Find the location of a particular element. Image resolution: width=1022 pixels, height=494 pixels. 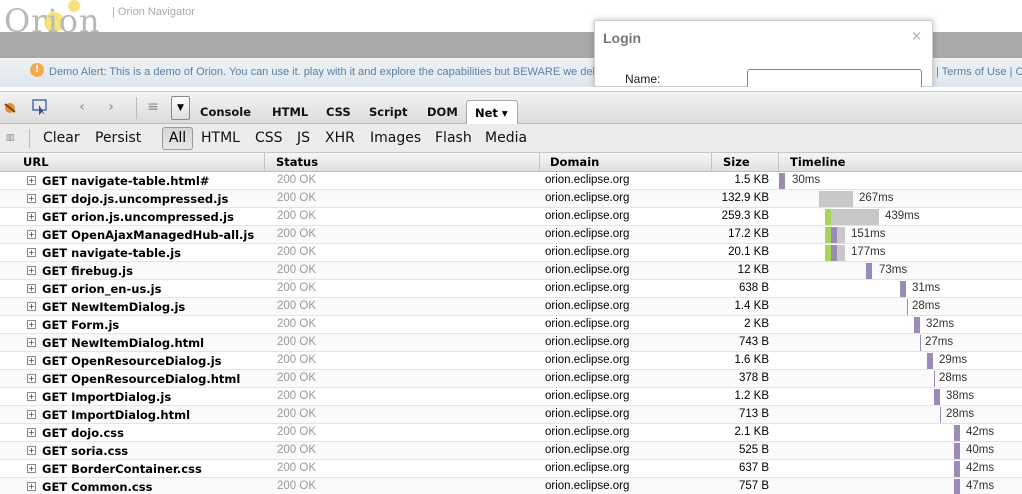

panel-menu-dropdown: ▼ is located at coordinates (180, 108).